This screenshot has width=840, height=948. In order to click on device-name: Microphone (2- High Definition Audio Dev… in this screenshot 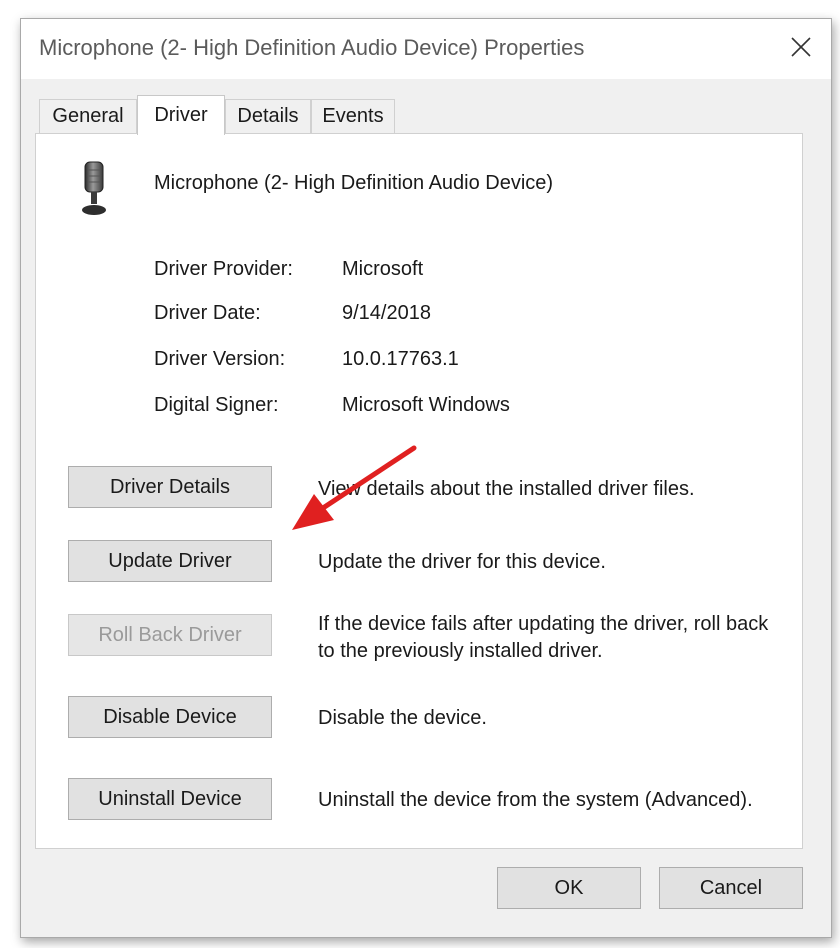, I will do `click(354, 183)`.